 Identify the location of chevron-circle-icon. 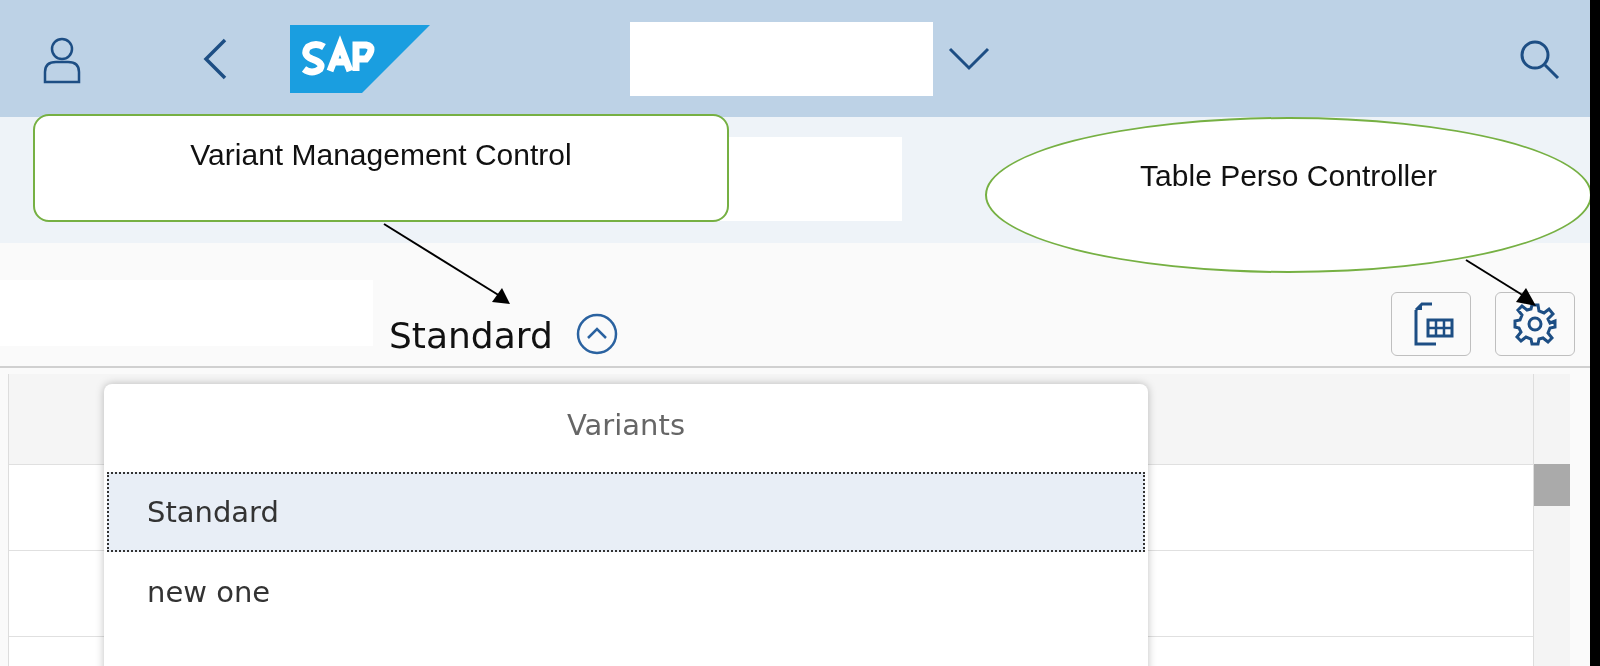
(596, 334).